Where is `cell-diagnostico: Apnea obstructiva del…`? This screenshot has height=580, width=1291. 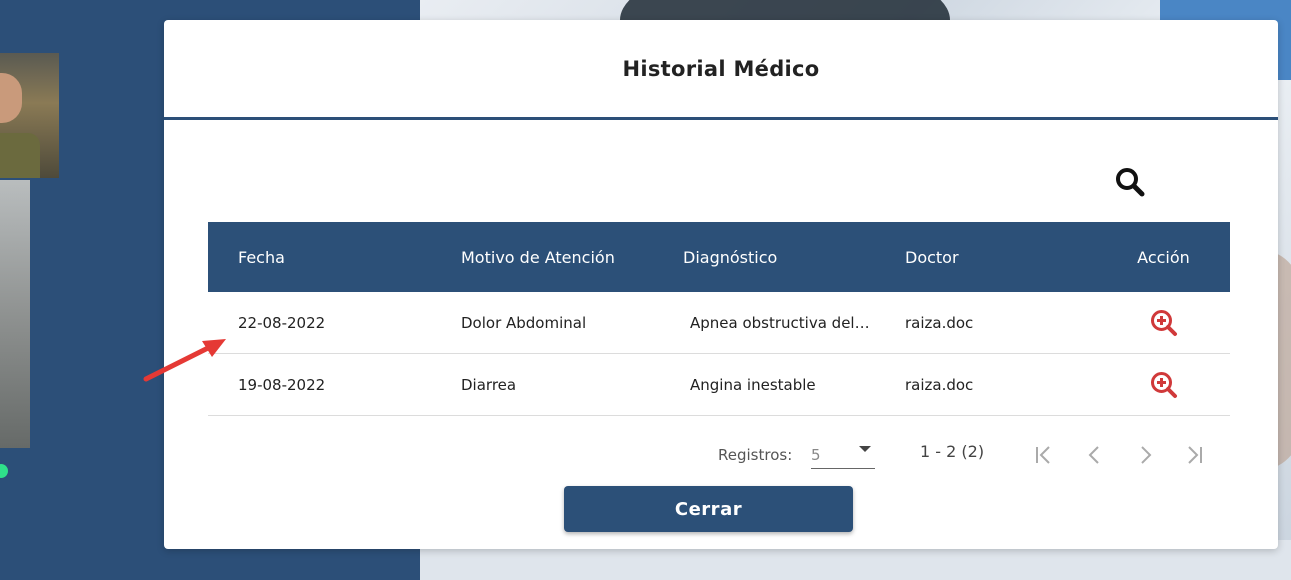
cell-diagnostico: Apnea obstructiva del… is located at coordinates (780, 322).